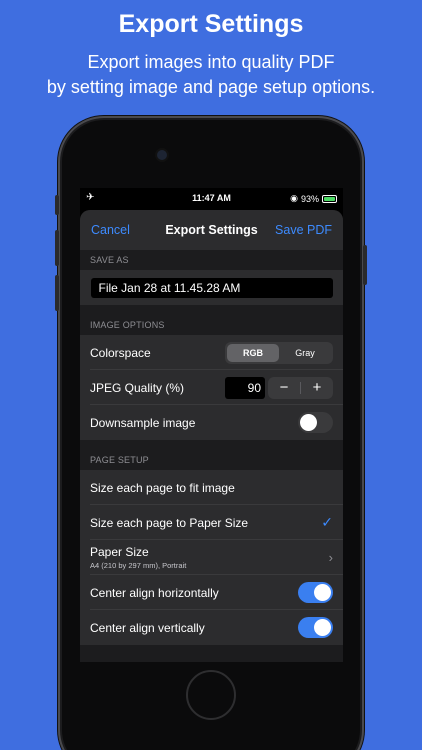  What do you see at coordinates (253, 352) in the screenshot?
I see `colorspace-rgb-option: RGB` at bounding box center [253, 352].